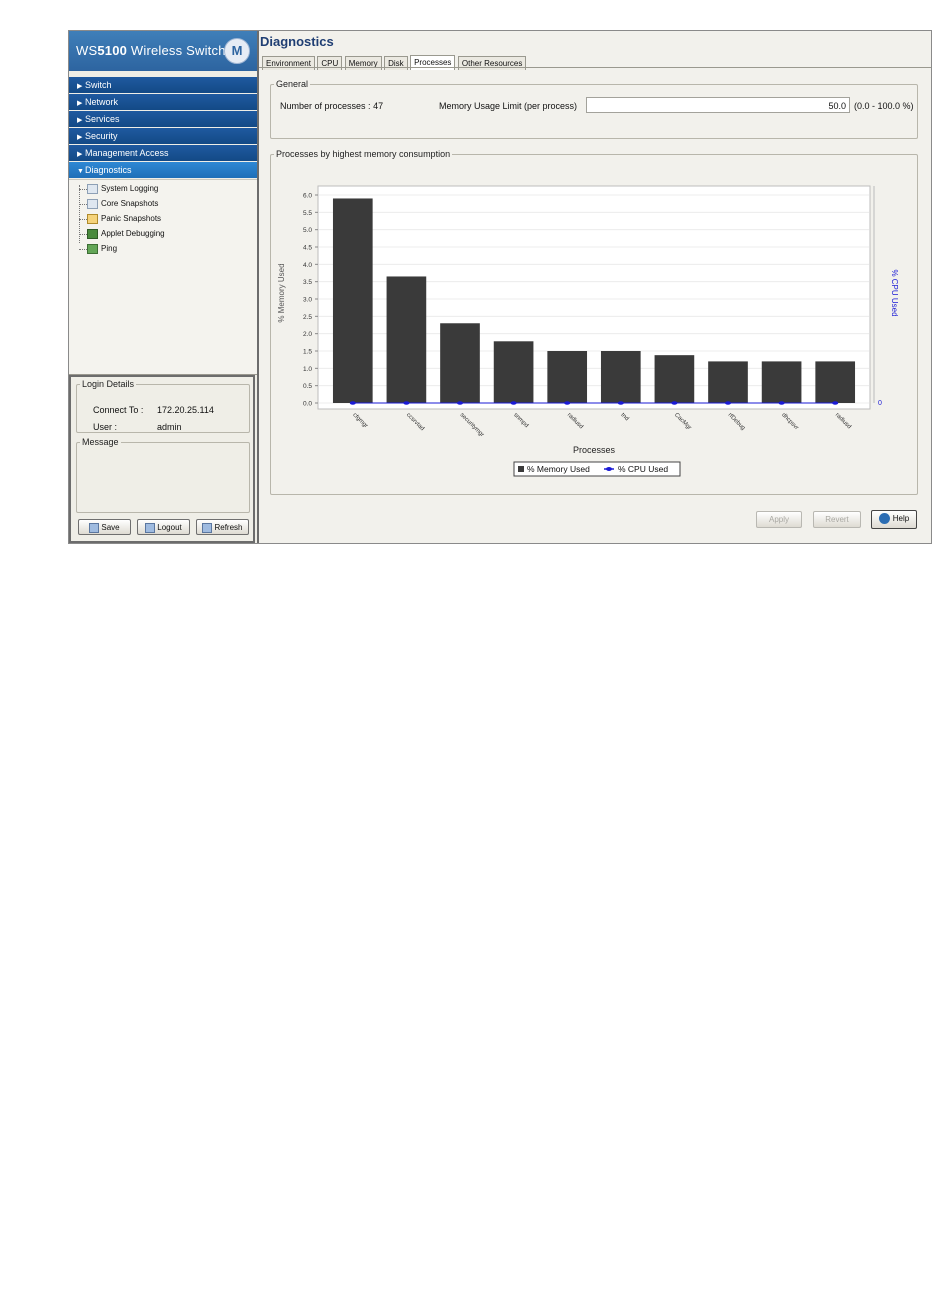 Image resolution: width=936 pixels, height=1296 pixels. Describe the element at coordinates (163, 102) in the screenshot. I see `nav-item-network: ▶ Network` at that location.